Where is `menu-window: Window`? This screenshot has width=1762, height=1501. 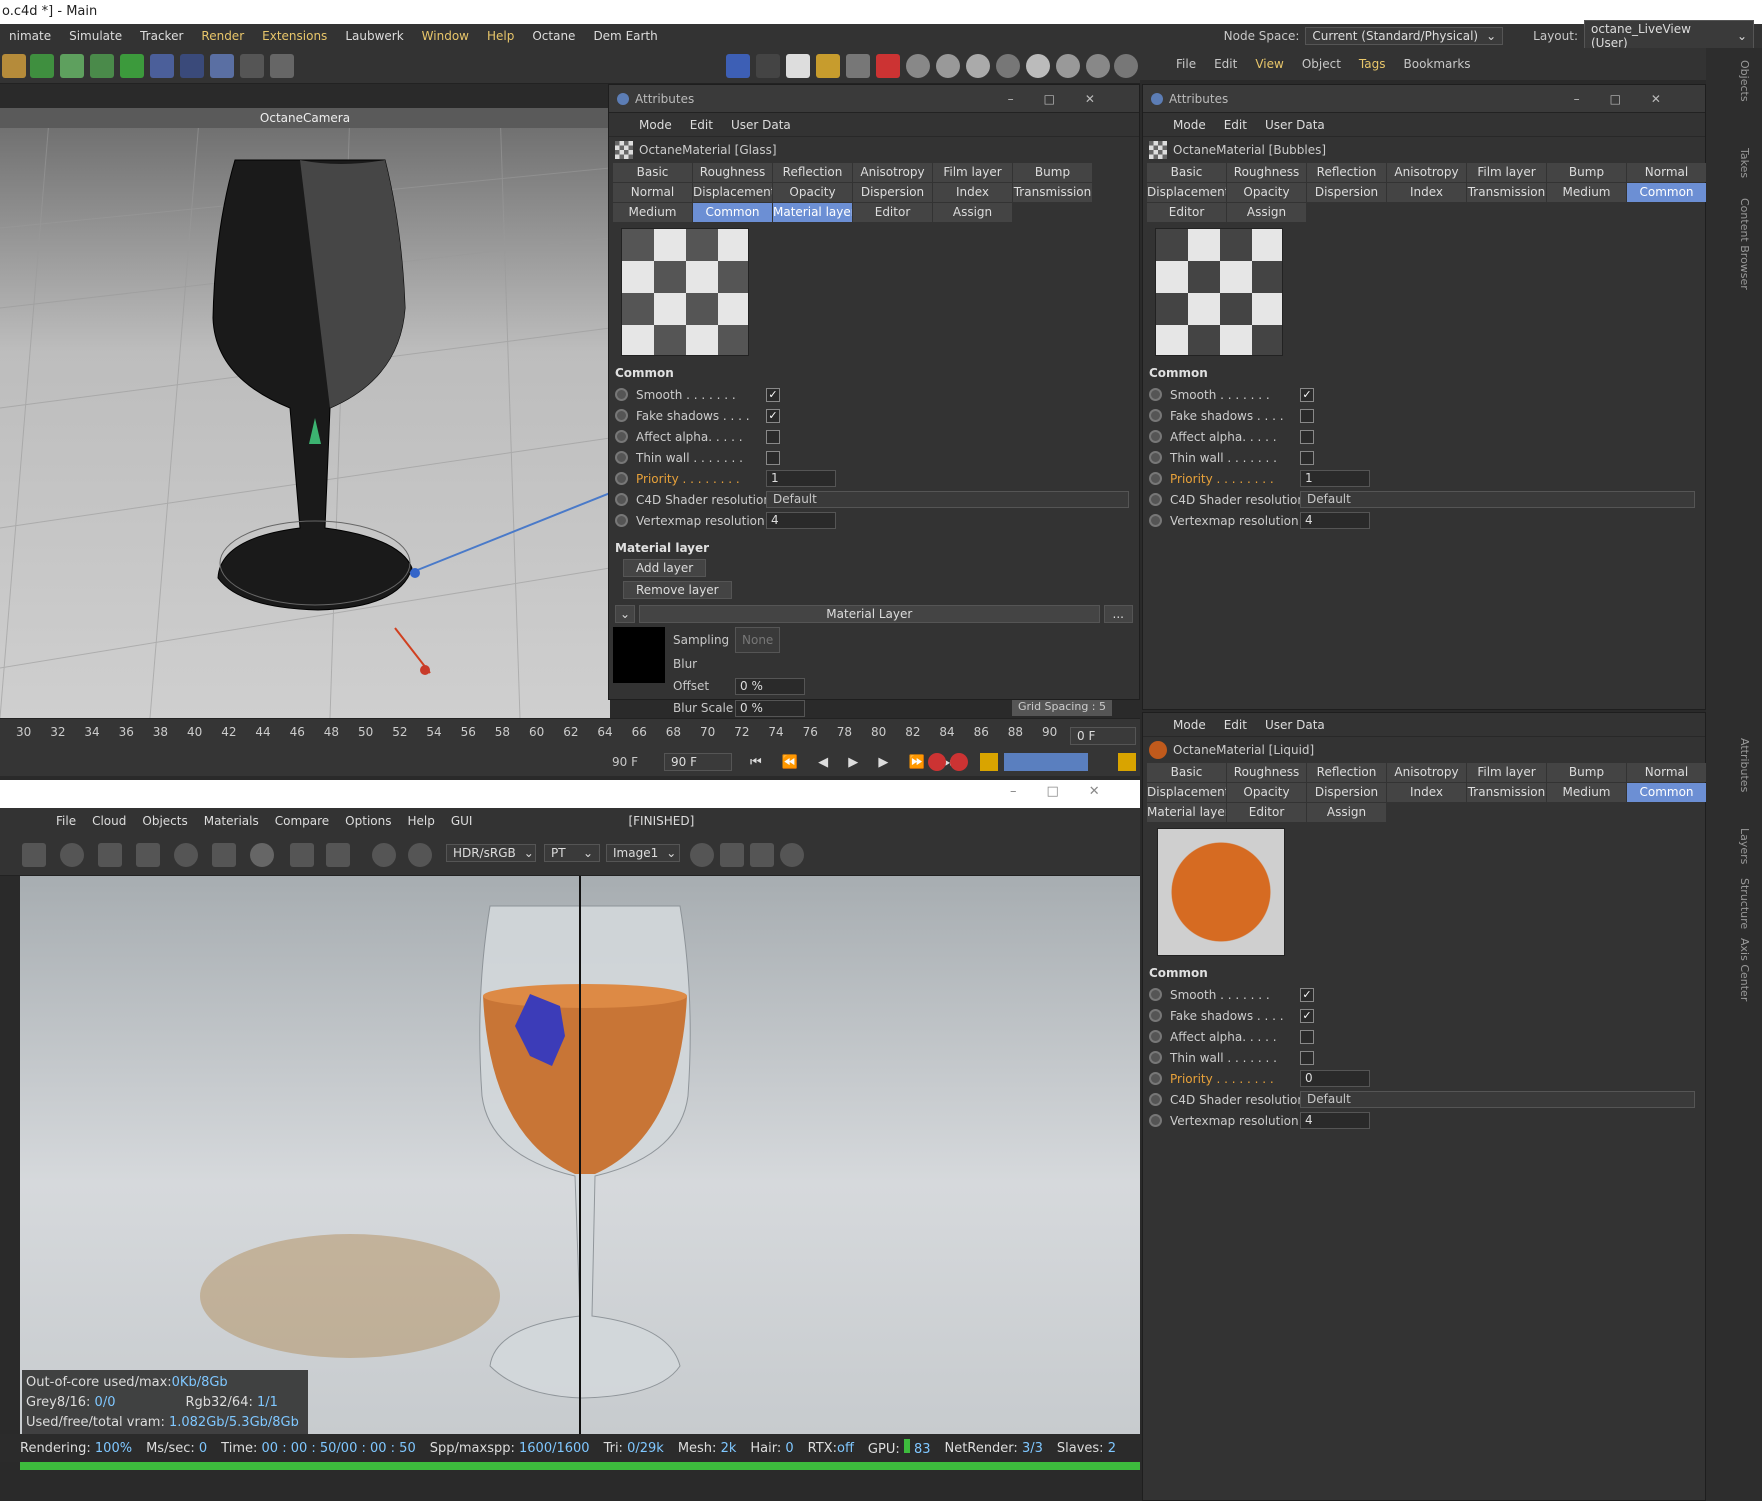 menu-window: Window is located at coordinates (445, 36).